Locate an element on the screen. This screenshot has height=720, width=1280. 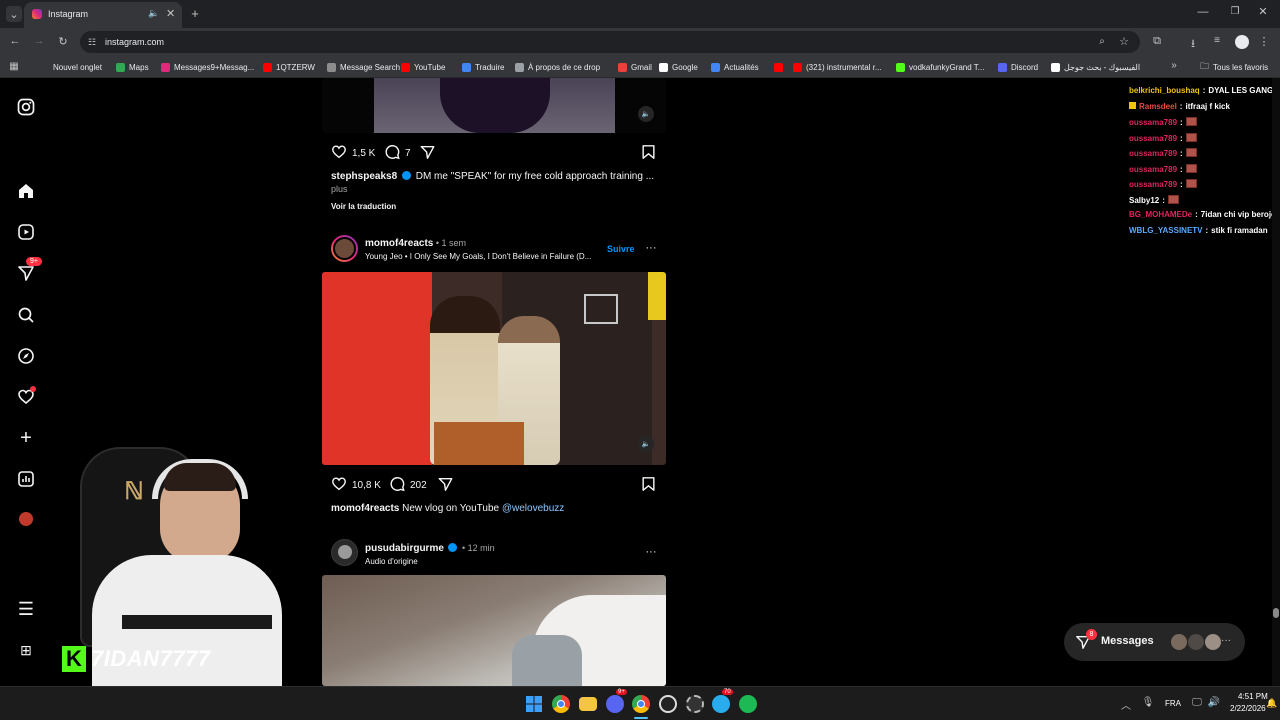
messages-button: 8 Messages ··· is located at coordinates (1154, 642).